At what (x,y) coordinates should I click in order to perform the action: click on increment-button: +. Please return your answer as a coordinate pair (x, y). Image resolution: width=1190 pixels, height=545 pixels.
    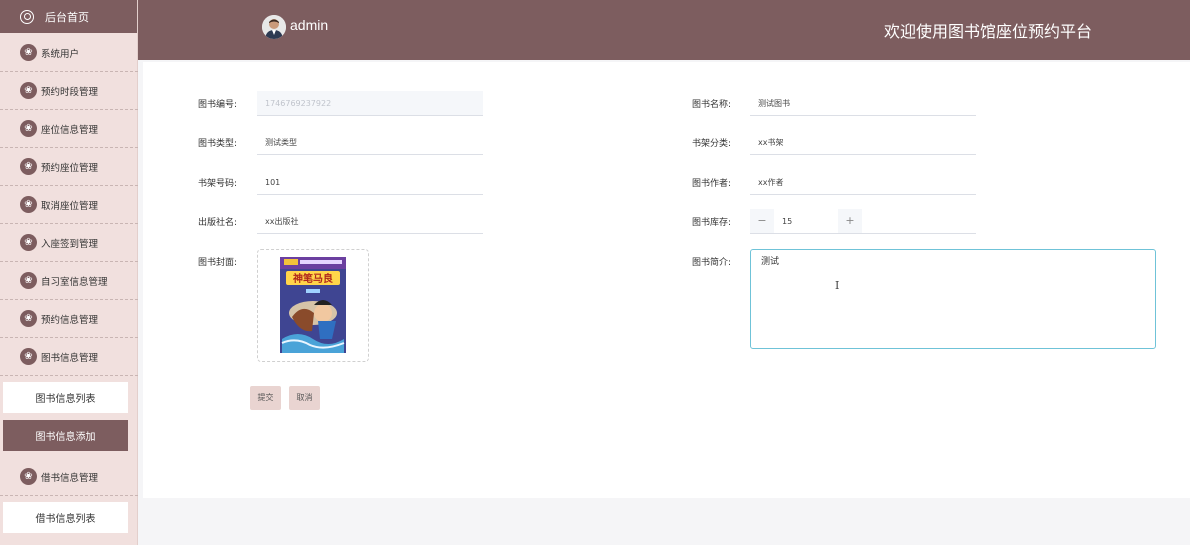
    Looking at the image, I should click on (850, 221).